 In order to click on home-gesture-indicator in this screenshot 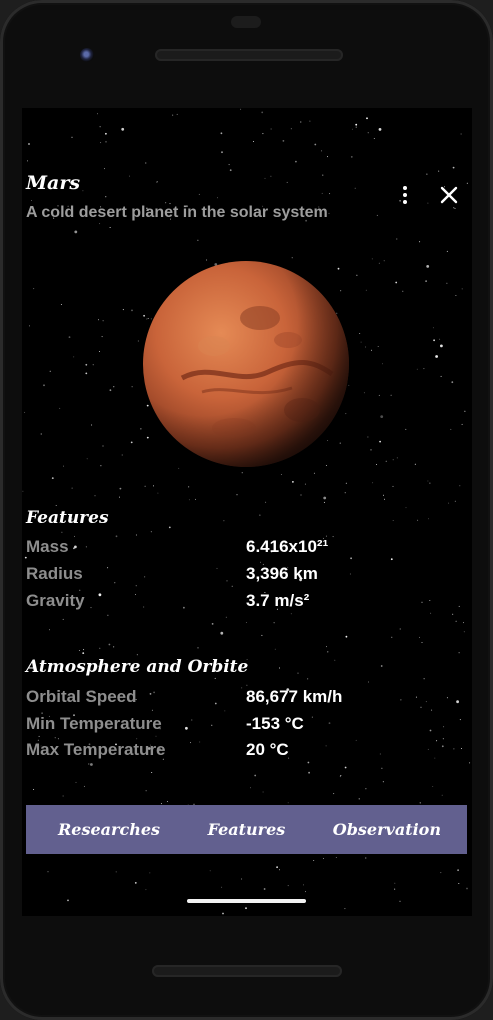, I will do `click(246, 901)`.